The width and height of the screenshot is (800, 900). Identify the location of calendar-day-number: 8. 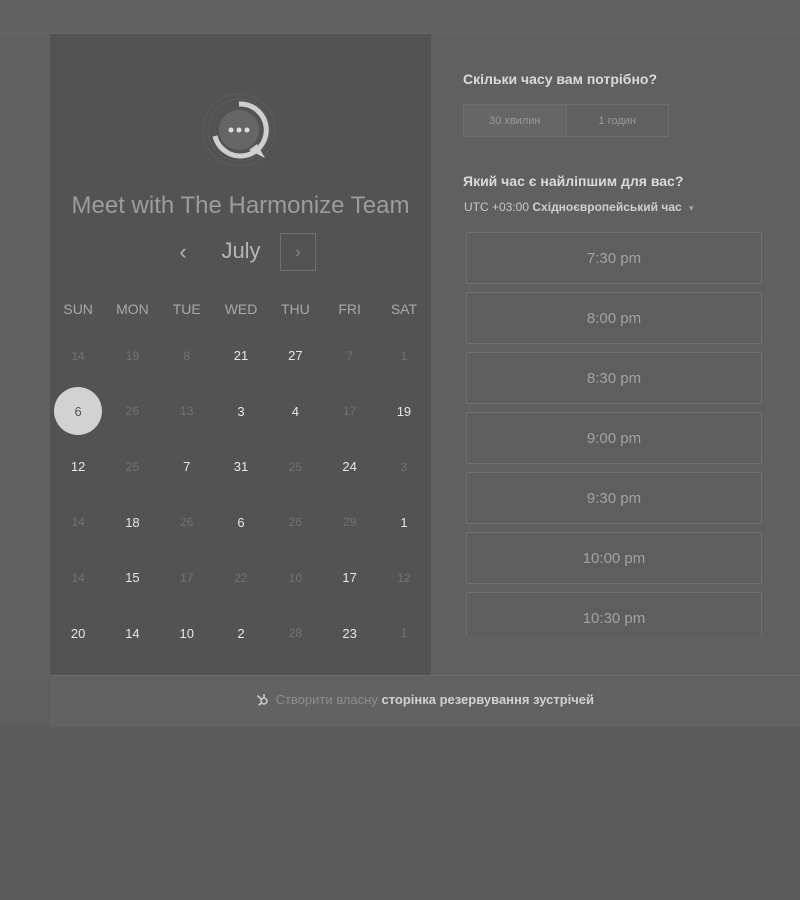
(187, 355).